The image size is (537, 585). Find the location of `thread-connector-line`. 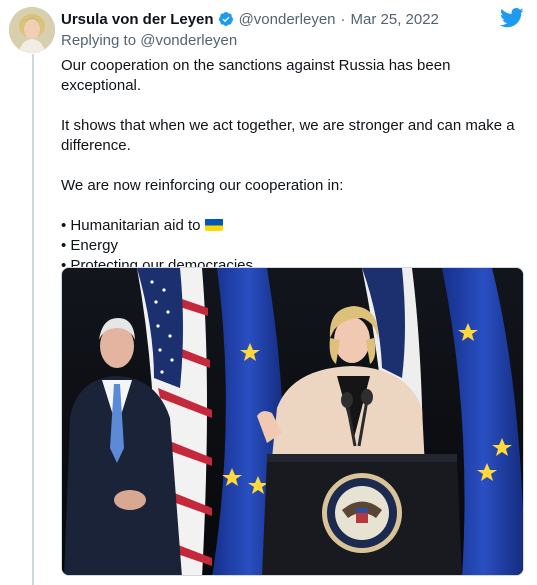

thread-connector-line is located at coordinates (33, 319).